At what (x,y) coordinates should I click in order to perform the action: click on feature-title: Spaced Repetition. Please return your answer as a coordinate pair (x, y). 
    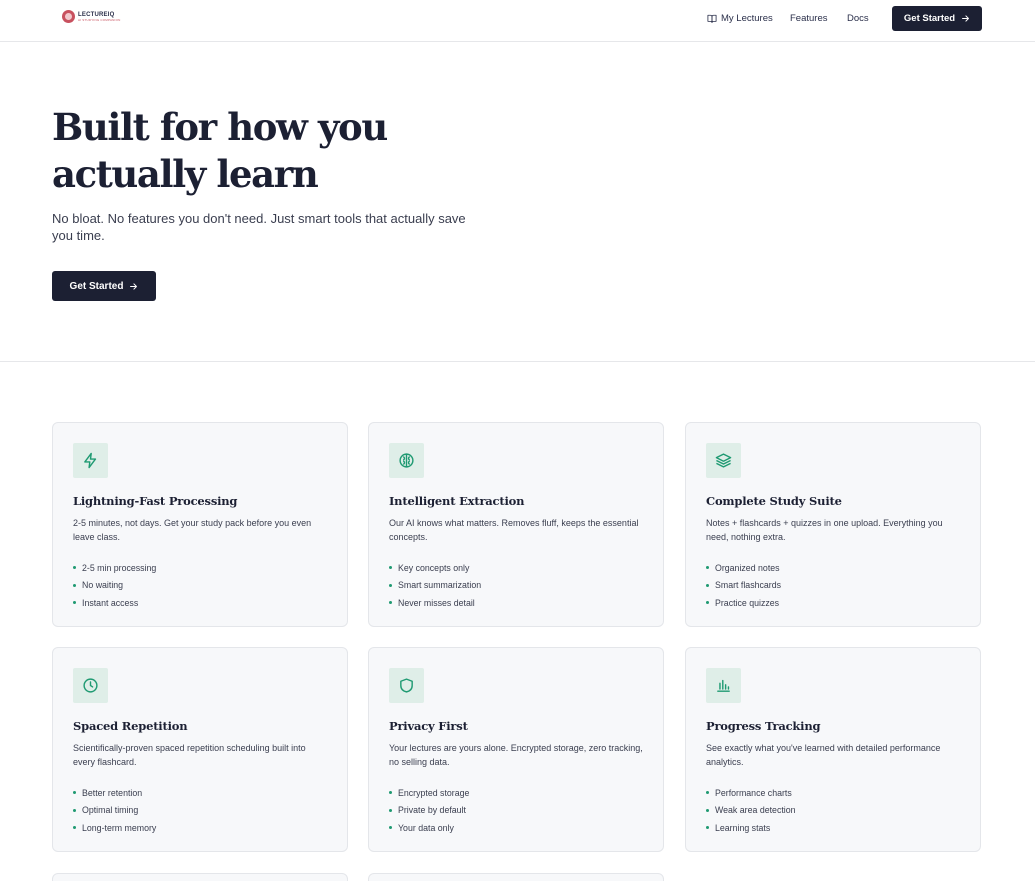
    Looking at the image, I should click on (130, 726).